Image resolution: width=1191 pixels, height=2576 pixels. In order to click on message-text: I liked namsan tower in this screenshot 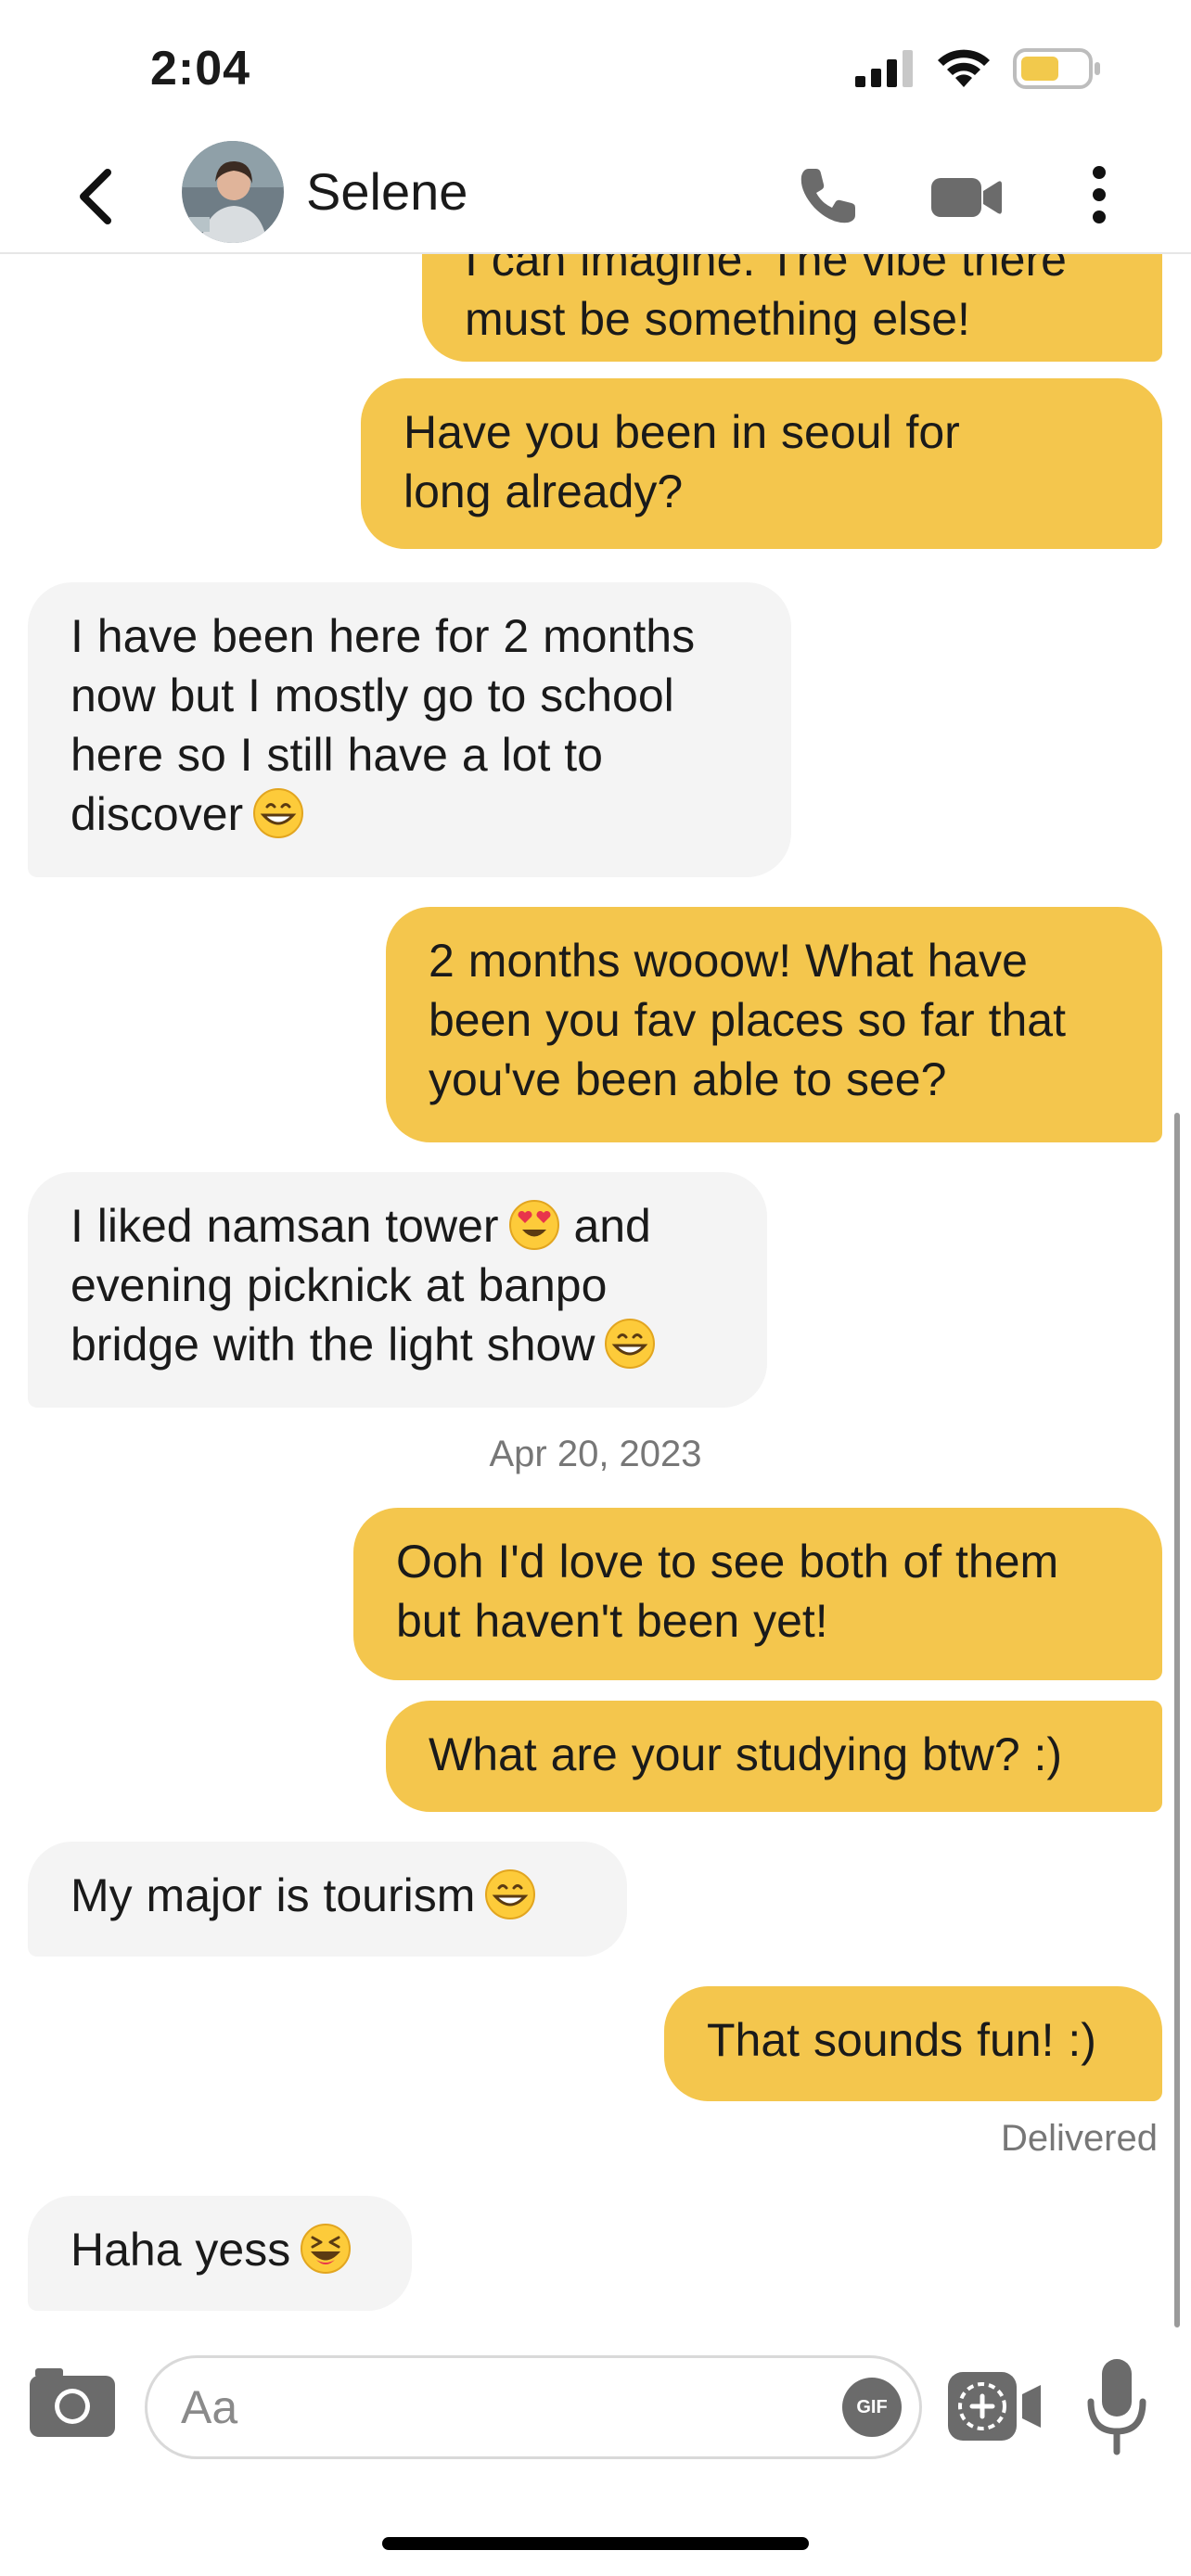, I will do `click(284, 1226)`.